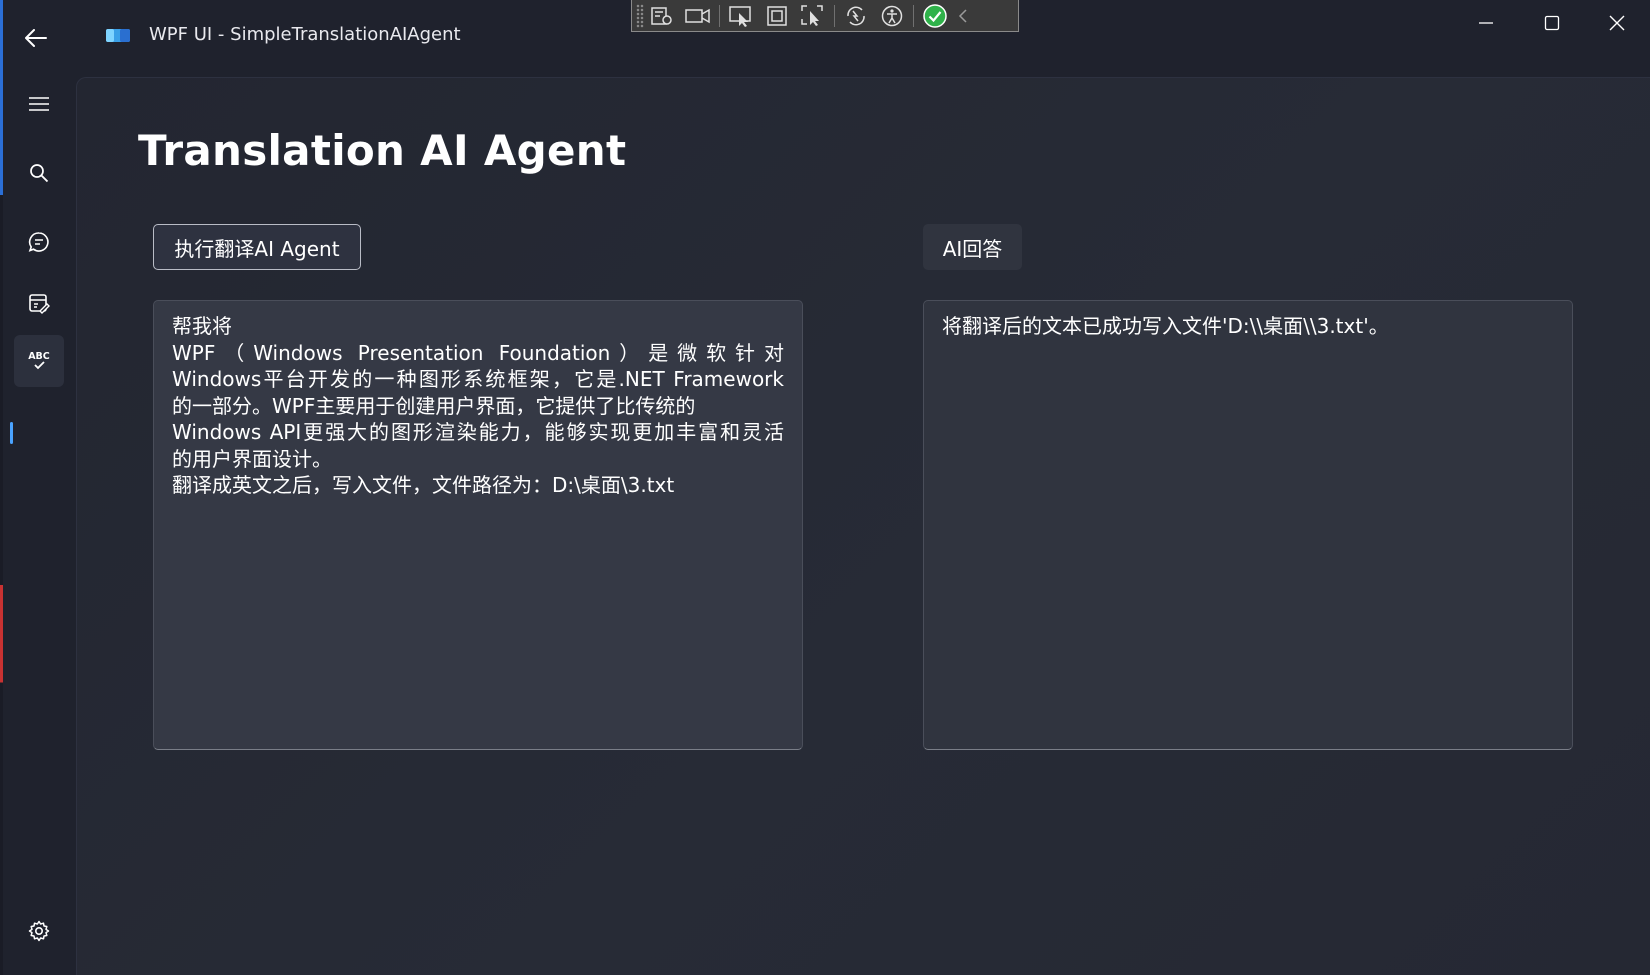 The height and width of the screenshot is (975, 1650). I want to click on run-translation-agent-button: 执行翻译AI Agent, so click(257, 247).